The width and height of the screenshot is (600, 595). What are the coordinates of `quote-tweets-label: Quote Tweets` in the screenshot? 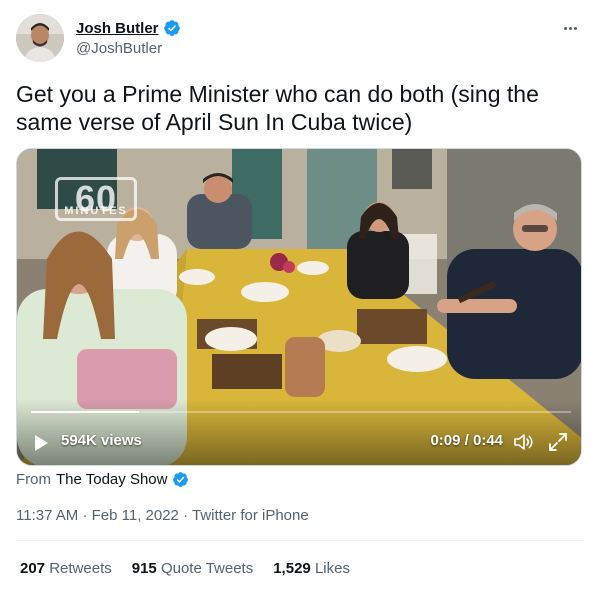 It's located at (207, 568).